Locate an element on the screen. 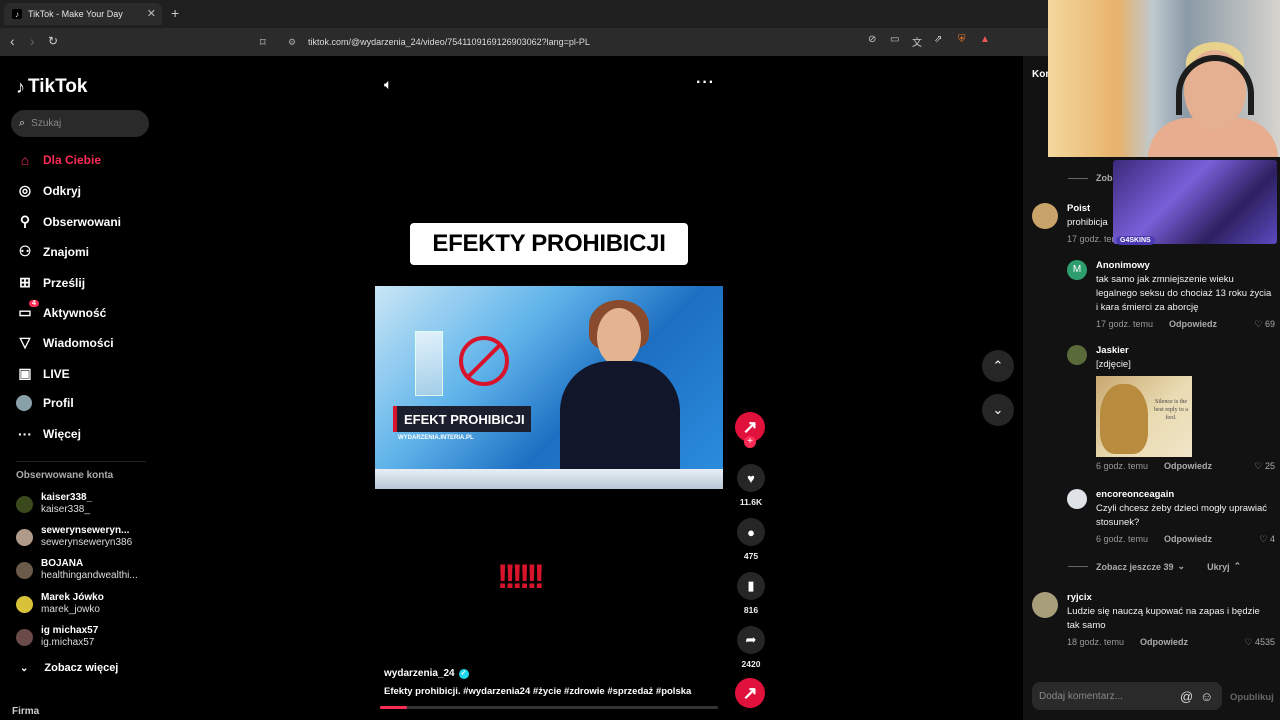 Image resolution: width=1280 pixels, height=720 pixels. video-author: wydarzenia_24 ✓ is located at coordinates (426, 673).